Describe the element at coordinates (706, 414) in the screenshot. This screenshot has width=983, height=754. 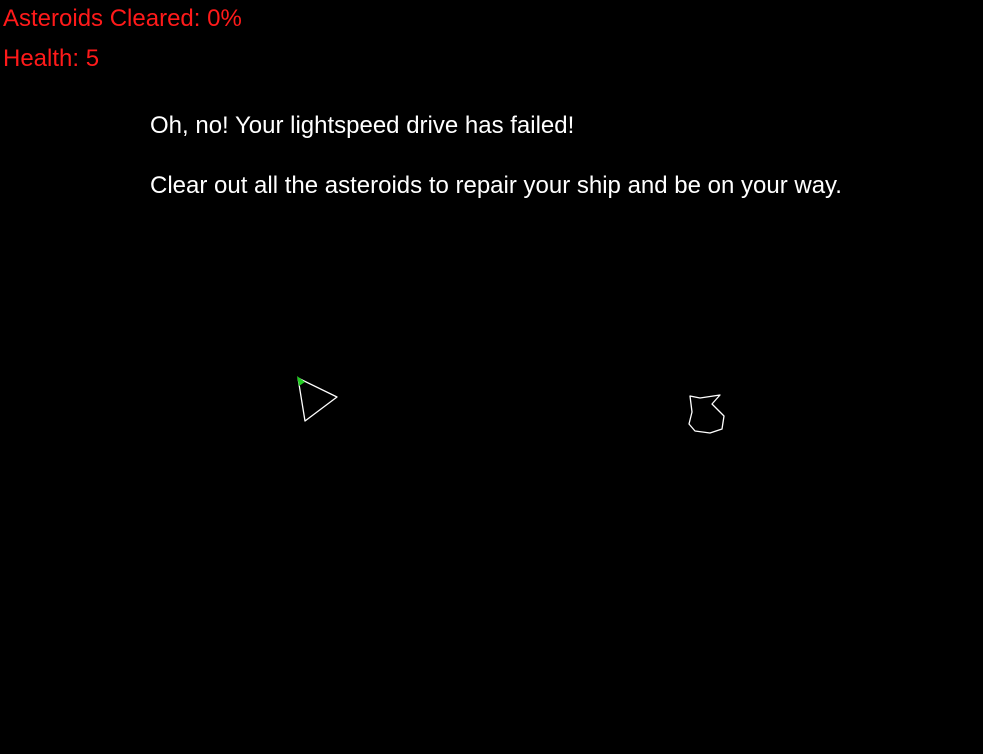
I see `asteroid` at that location.